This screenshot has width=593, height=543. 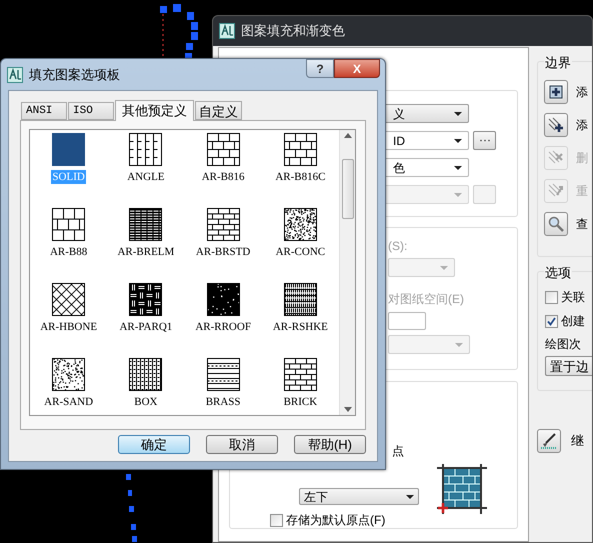 What do you see at coordinates (573, 297) in the screenshot?
I see `checkbox-label: 关联` at bounding box center [573, 297].